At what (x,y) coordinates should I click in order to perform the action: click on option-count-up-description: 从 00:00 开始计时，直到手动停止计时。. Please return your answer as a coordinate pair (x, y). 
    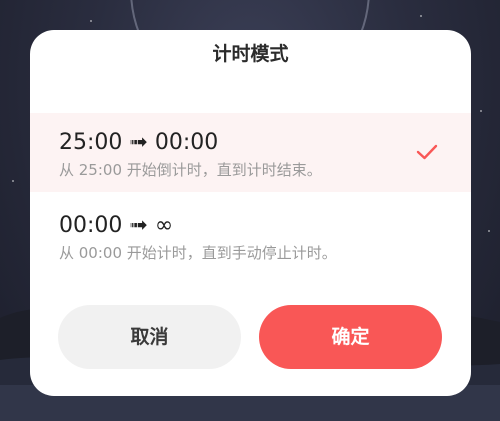
    Looking at the image, I should click on (198, 253).